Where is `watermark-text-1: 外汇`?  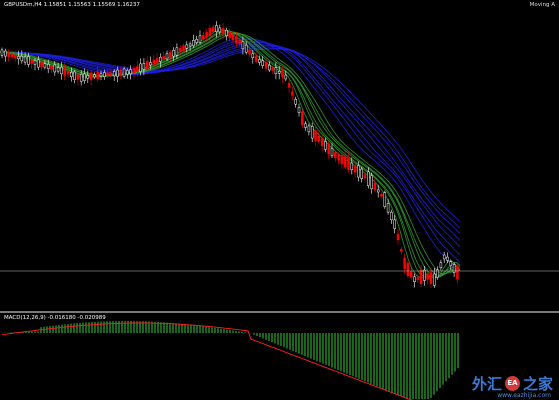
watermark-text-1: 外汇 is located at coordinates (486, 383).